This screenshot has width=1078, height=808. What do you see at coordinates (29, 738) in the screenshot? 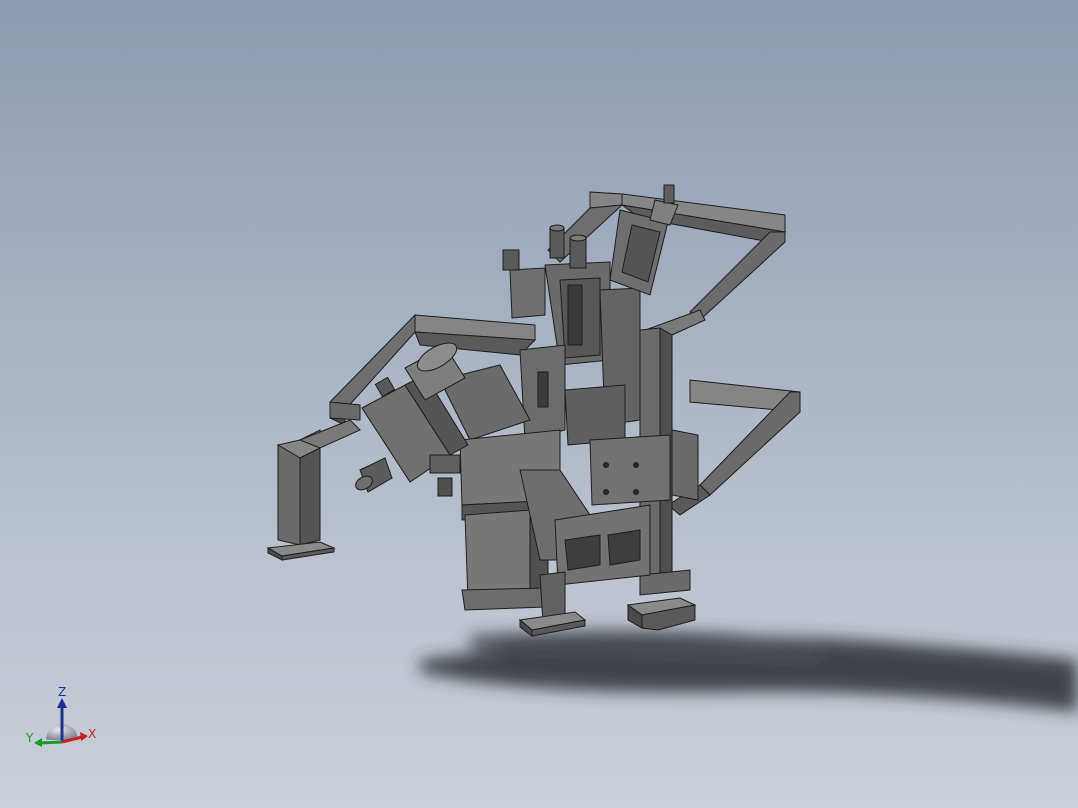
I see `y-axis-label: Y` at bounding box center [29, 738].